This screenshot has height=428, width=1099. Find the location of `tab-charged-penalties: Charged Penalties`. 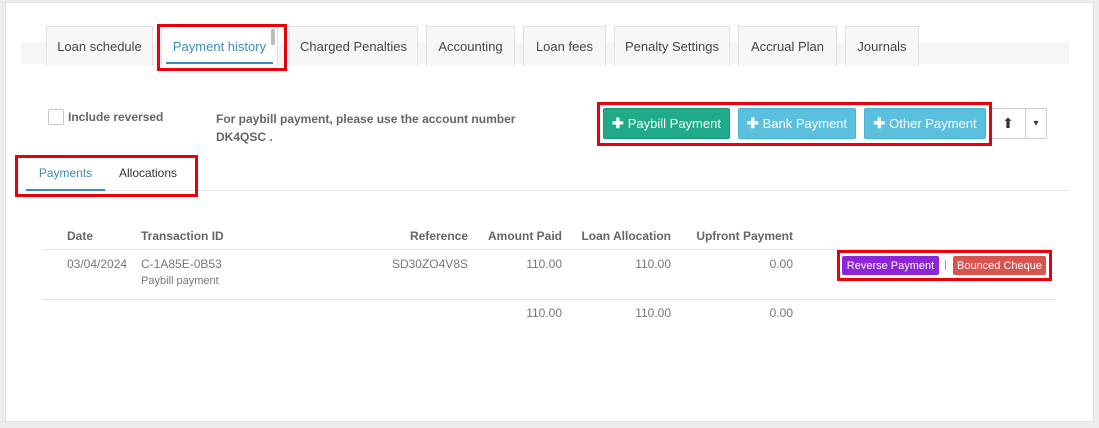

tab-charged-penalties: Charged Penalties is located at coordinates (353, 46).